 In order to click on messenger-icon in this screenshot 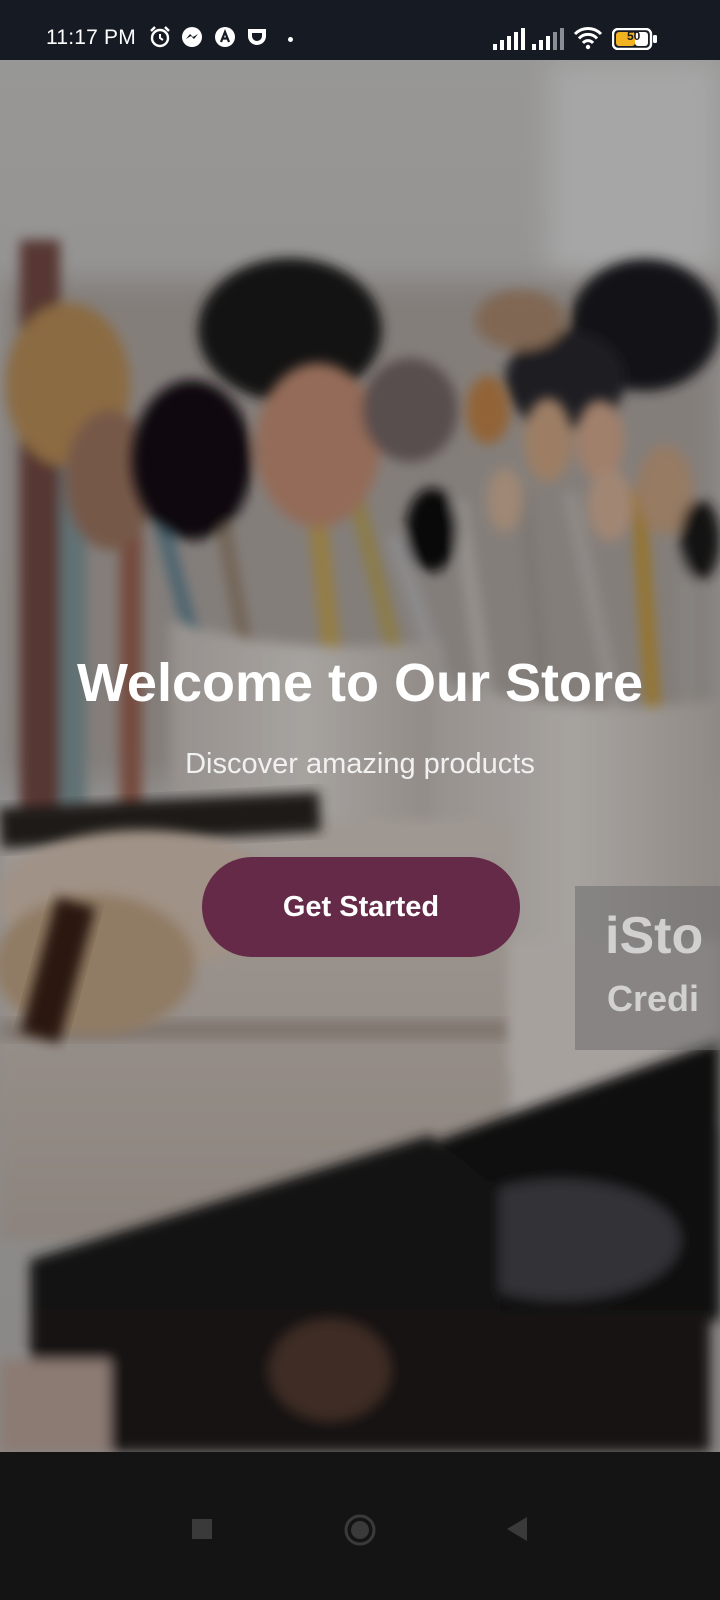, I will do `click(192, 39)`.